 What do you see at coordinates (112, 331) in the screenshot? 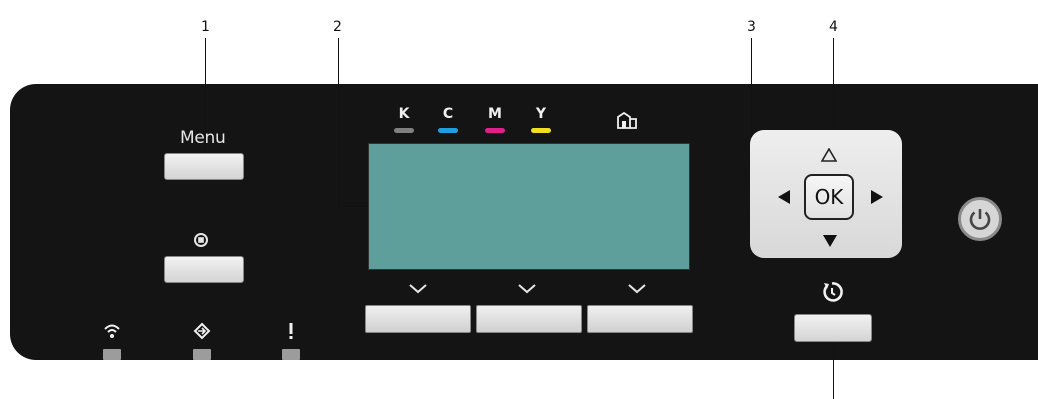
I see `wifi-icon` at bounding box center [112, 331].